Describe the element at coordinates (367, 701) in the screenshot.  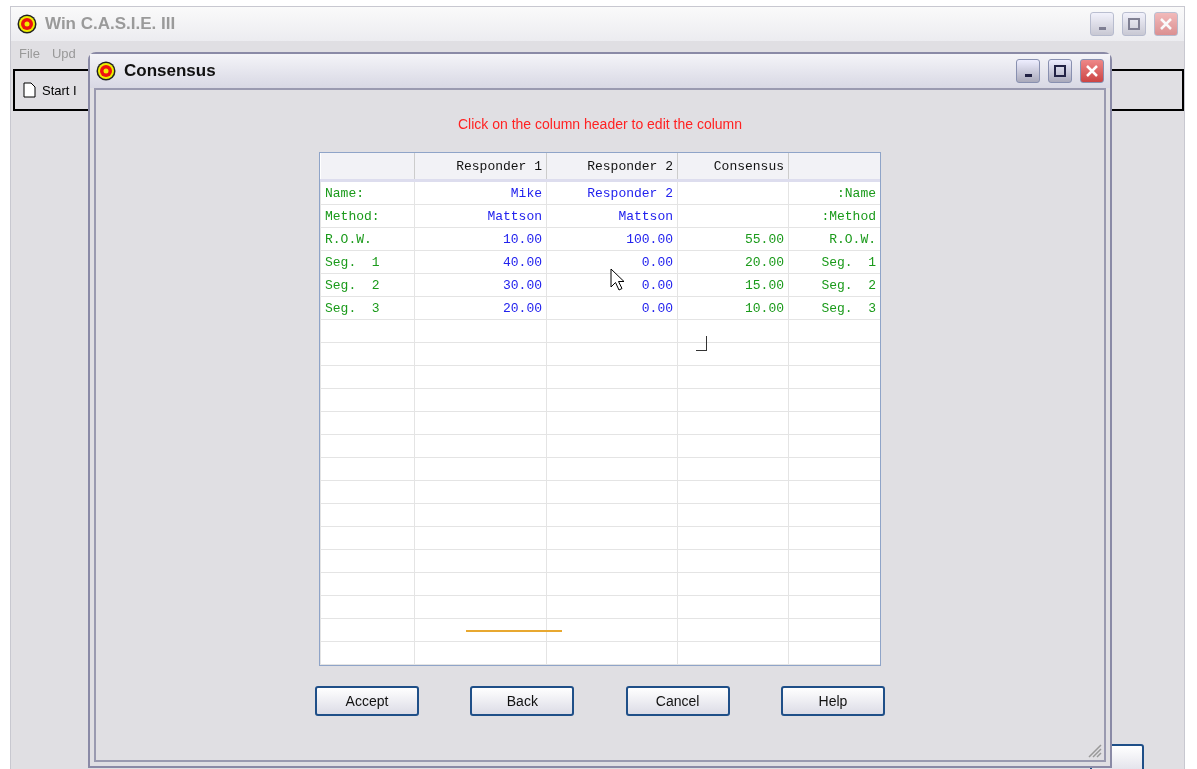
I see `dialog-button: Accept` at that location.